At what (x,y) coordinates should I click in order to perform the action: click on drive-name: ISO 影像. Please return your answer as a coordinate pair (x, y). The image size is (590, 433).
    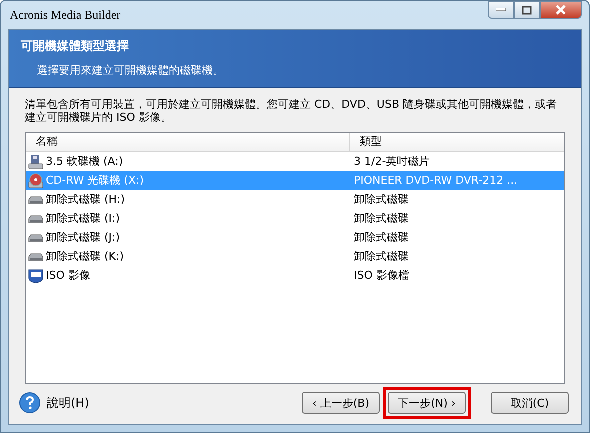
    Looking at the image, I should click on (68, 275).